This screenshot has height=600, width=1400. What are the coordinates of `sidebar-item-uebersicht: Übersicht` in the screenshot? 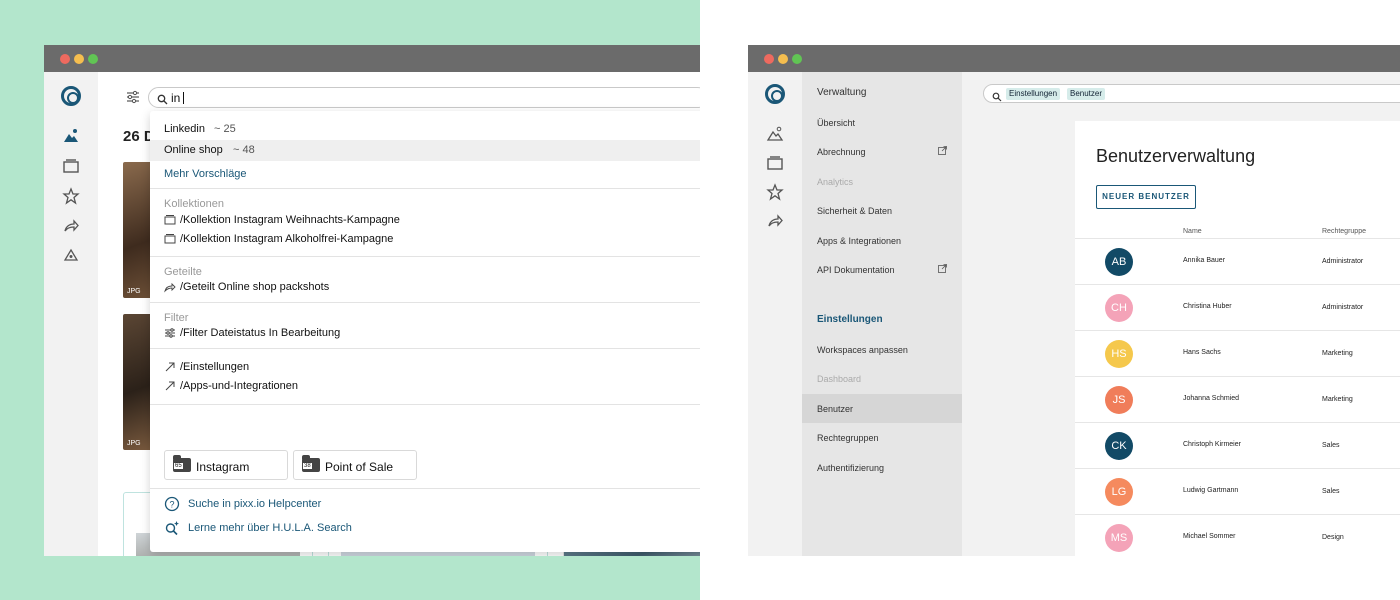 It's located at (882, 122).